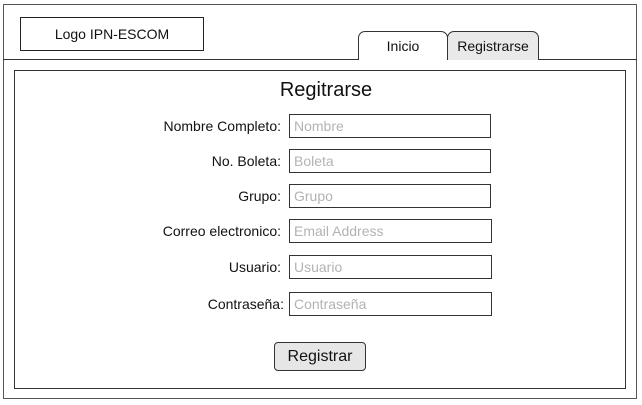 The image size is (642, 405). I want to click on tab-inicio: Inicio, so click(403, 45).